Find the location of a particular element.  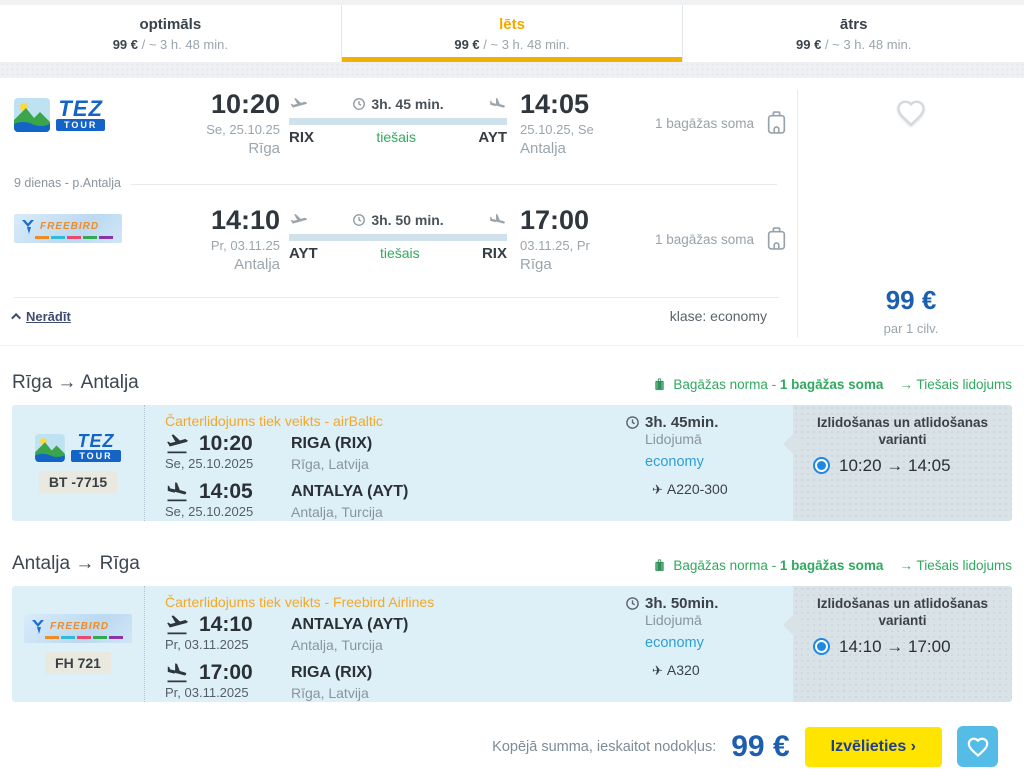

direct-flight-label: tiešais is located at coordinates (396, 137).